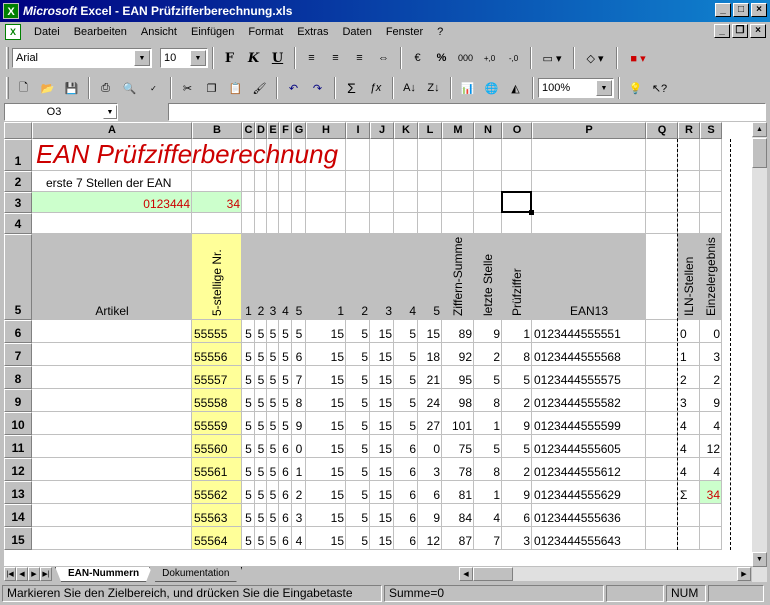 The width and height of the screenshot is (770, 605). What do you see at coordinates (430, 469) in the screenshot?
I see `weighted-cell: 3` at bounding box center [430, 469].